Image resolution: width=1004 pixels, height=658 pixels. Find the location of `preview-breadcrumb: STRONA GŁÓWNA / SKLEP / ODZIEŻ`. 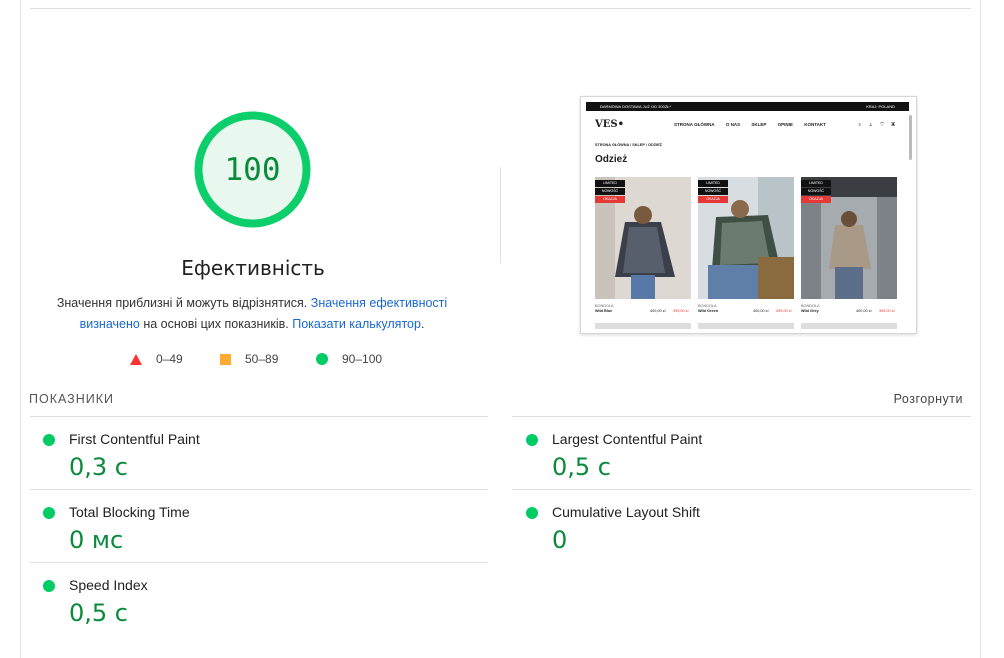

preview-breadcrumb: STRONA GŁÓWNA / SKLEP / ODZIEŻ is located at coordinates (628, 145).